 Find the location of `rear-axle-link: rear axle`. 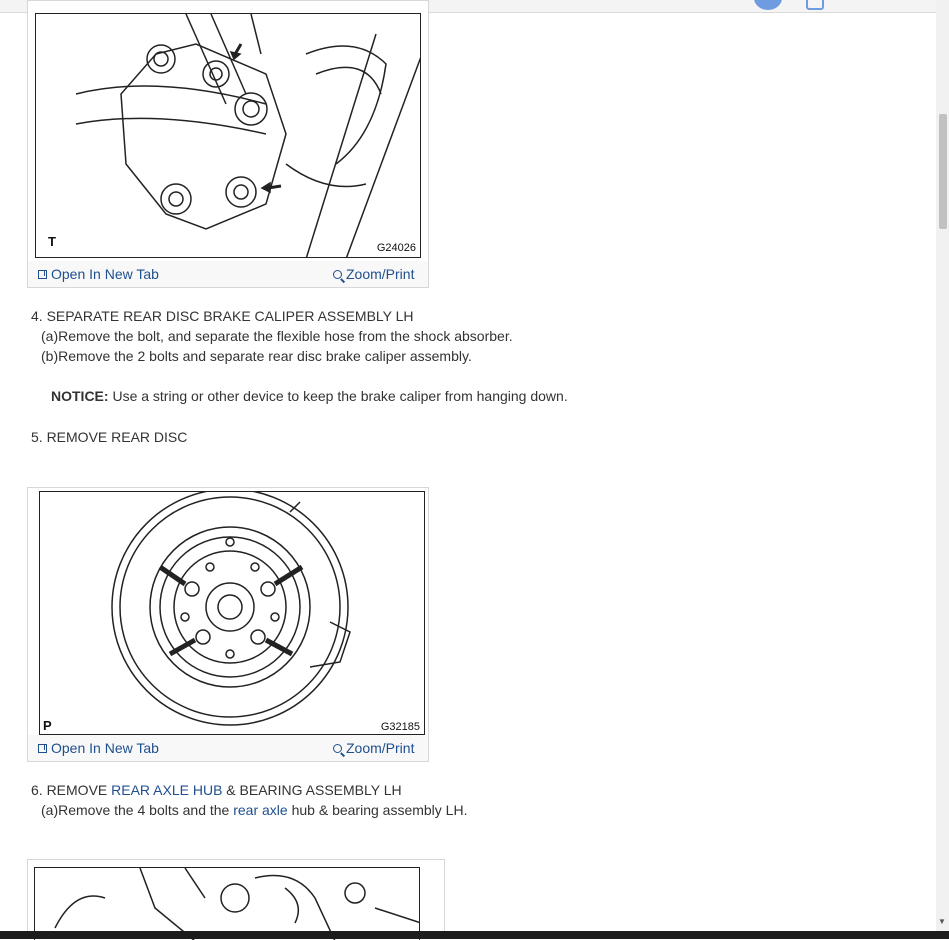

rear-axle-link: rear axle is located at coordinates (260, 810).